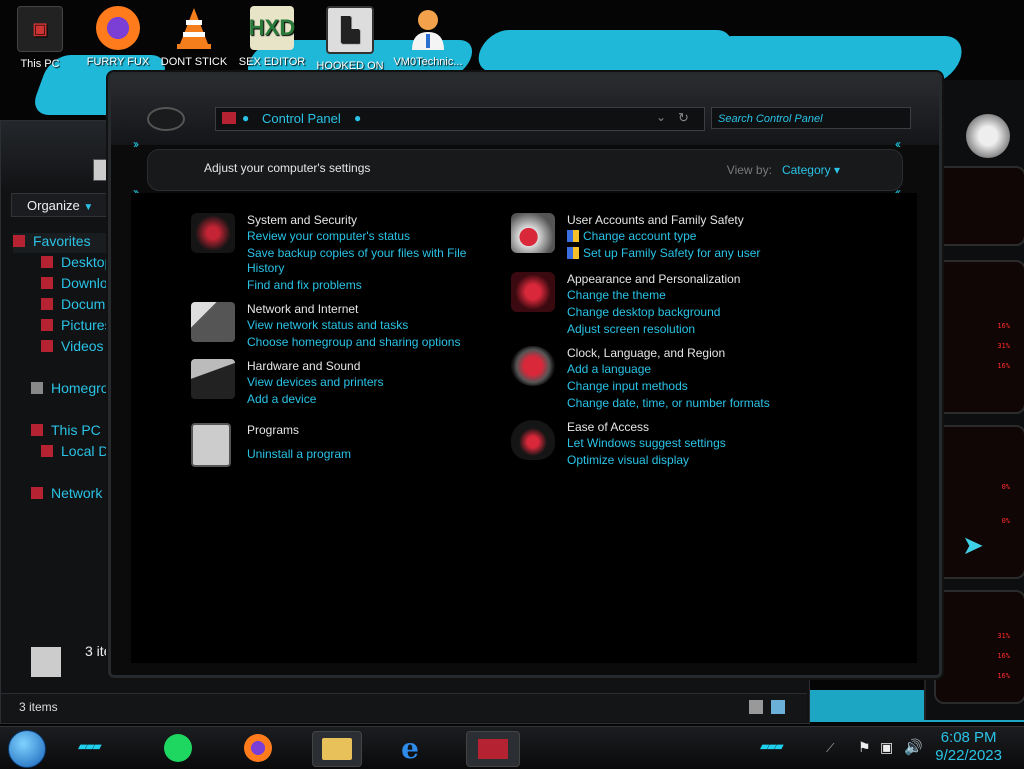  Describe the element at coordinates (47, 325) in the screenshot. I see `pictures-icon` at that location.